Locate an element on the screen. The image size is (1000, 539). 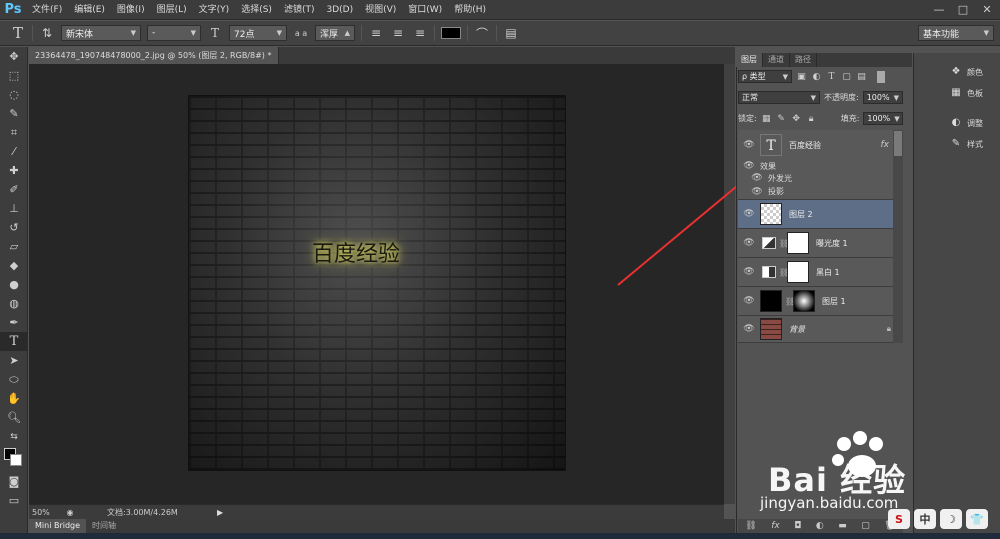
menu-window: 窗口(W) is located at coordinates (425, 10).